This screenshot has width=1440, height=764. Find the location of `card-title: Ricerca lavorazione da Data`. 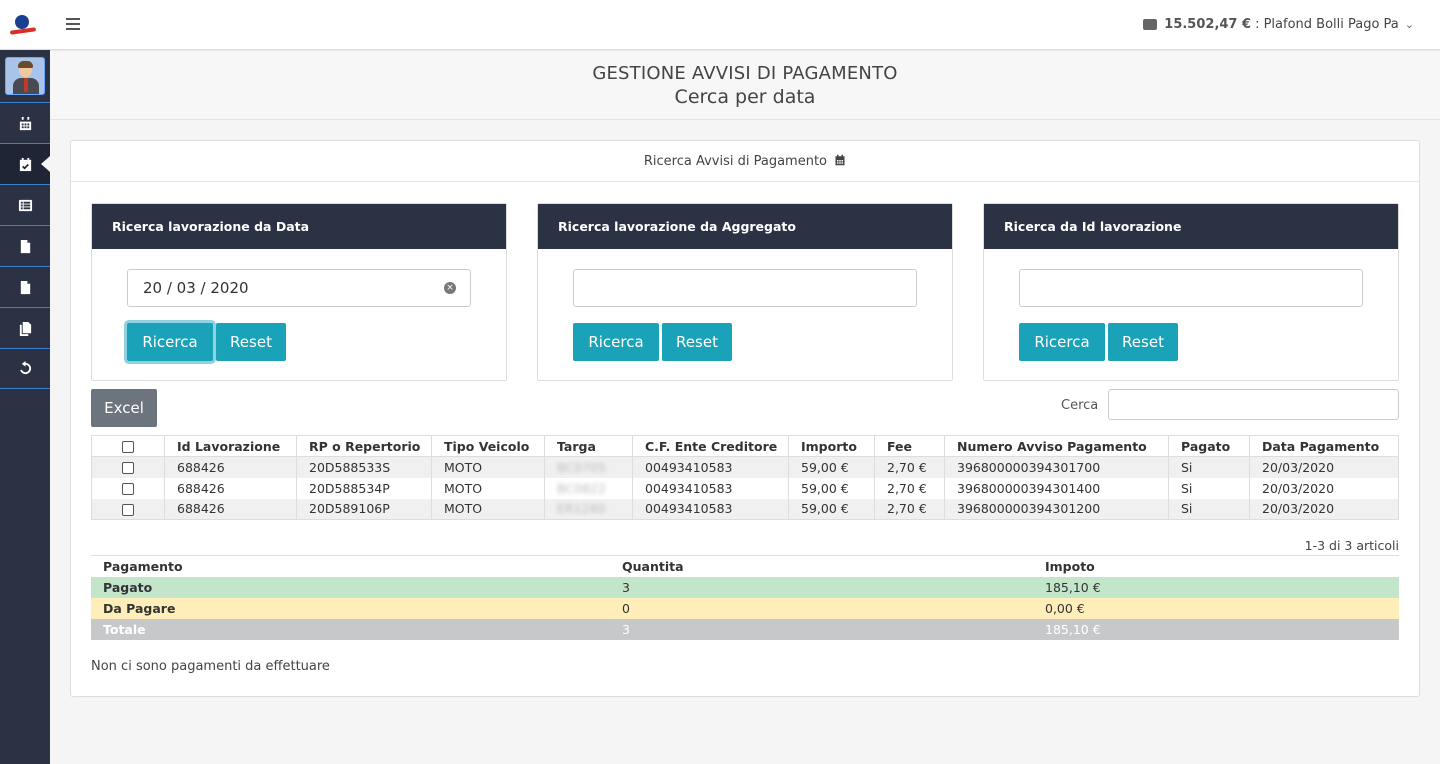

card-title: Ricerca lavorazione da Data is located at coordinates (299, 226).